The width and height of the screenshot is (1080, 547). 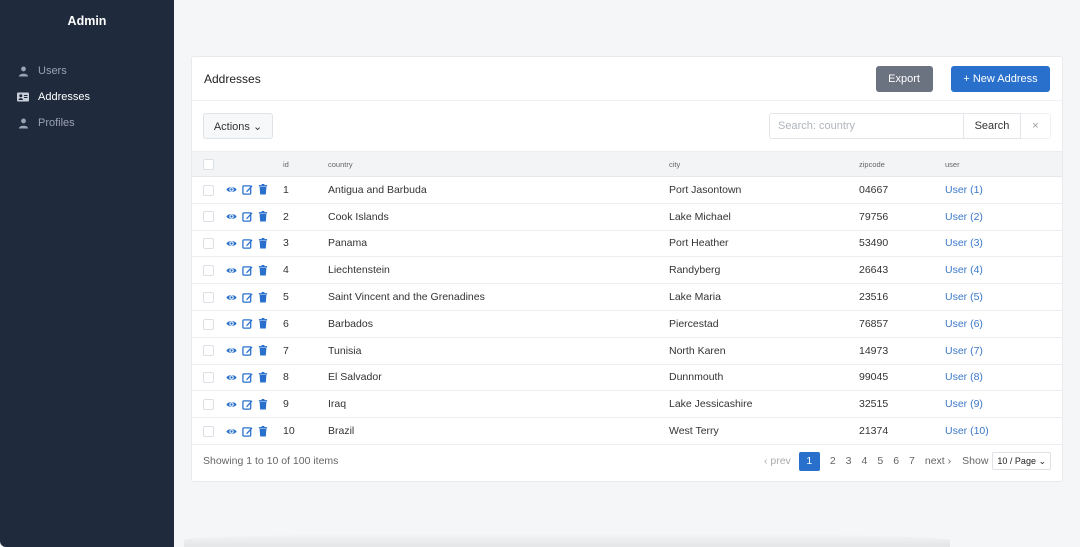 I want to click on table-row: 2 Cook Islands Lake Michael 79756 User (2), so click(x=627, y=217).